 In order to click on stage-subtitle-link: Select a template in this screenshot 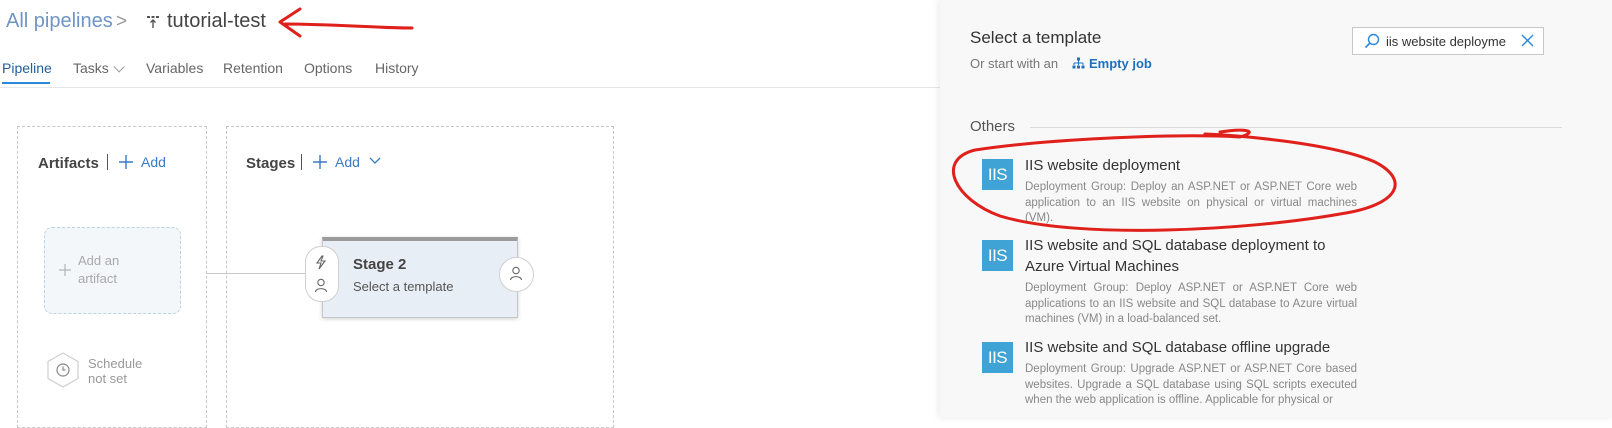, I will do `click(403, 286)`.